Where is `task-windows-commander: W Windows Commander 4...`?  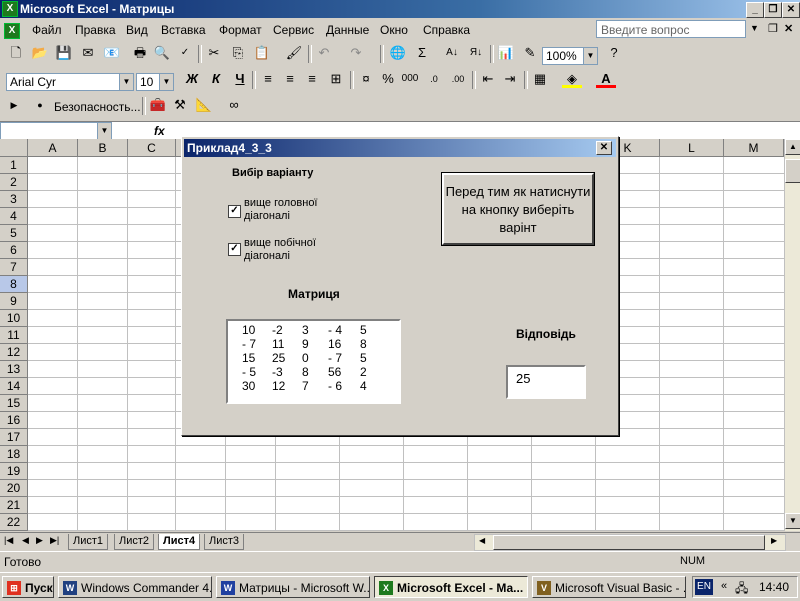 task-windows-commander: W Windows Commander 4... is located at coordinates (135, 587).